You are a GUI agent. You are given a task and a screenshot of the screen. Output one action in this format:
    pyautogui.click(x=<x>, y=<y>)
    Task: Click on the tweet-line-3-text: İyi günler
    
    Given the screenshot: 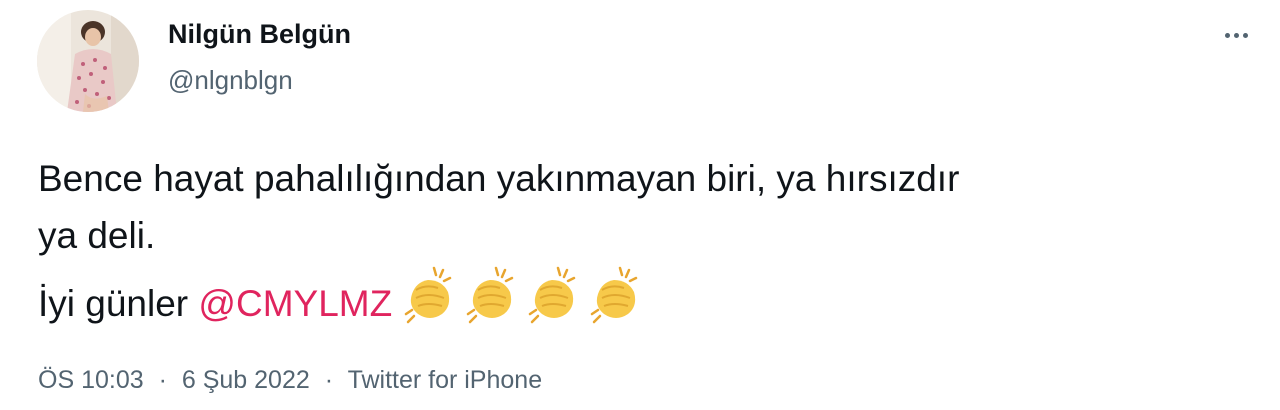 What is the action you would take?
    pyautogui.click(x=118, y=303)
    